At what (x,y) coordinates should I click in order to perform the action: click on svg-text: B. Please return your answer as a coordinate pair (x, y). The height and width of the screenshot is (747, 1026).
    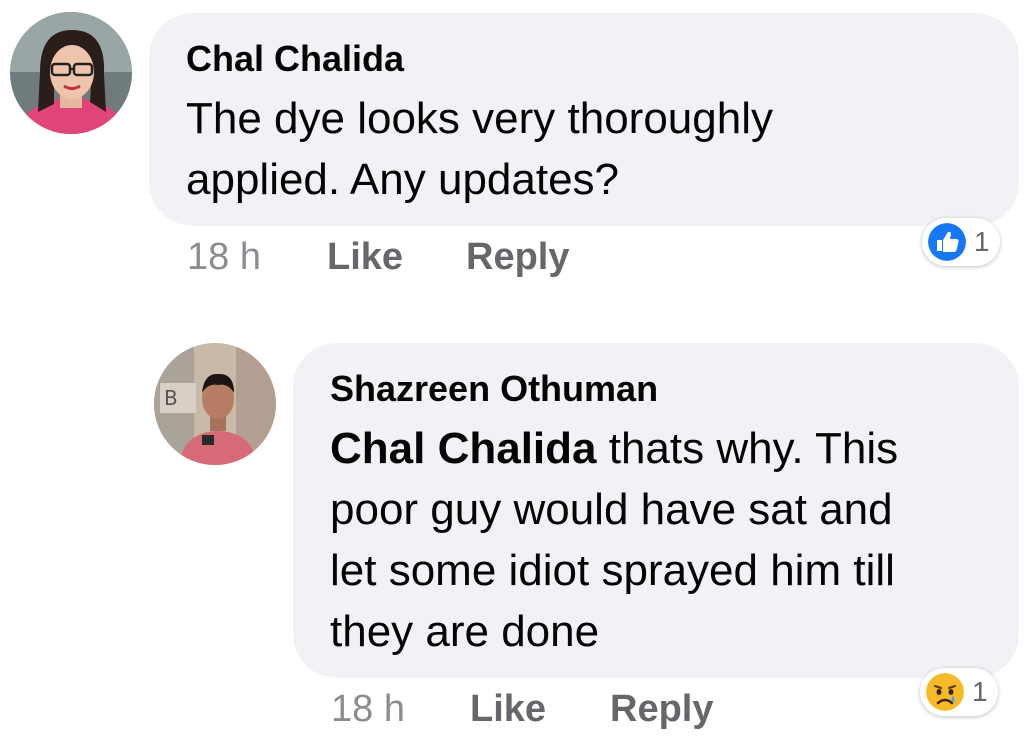
    Looking at the image, I should click on (171, 398).